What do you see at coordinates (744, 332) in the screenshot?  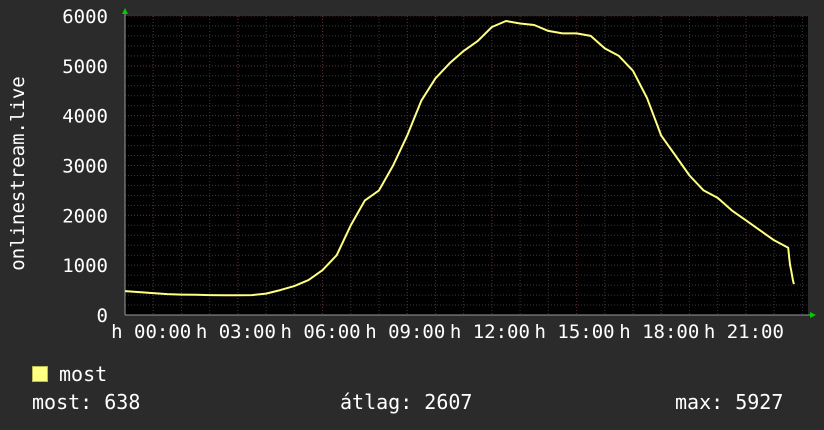 I see `x-tick-label: h 21:00` at bounding box center [744, 332].